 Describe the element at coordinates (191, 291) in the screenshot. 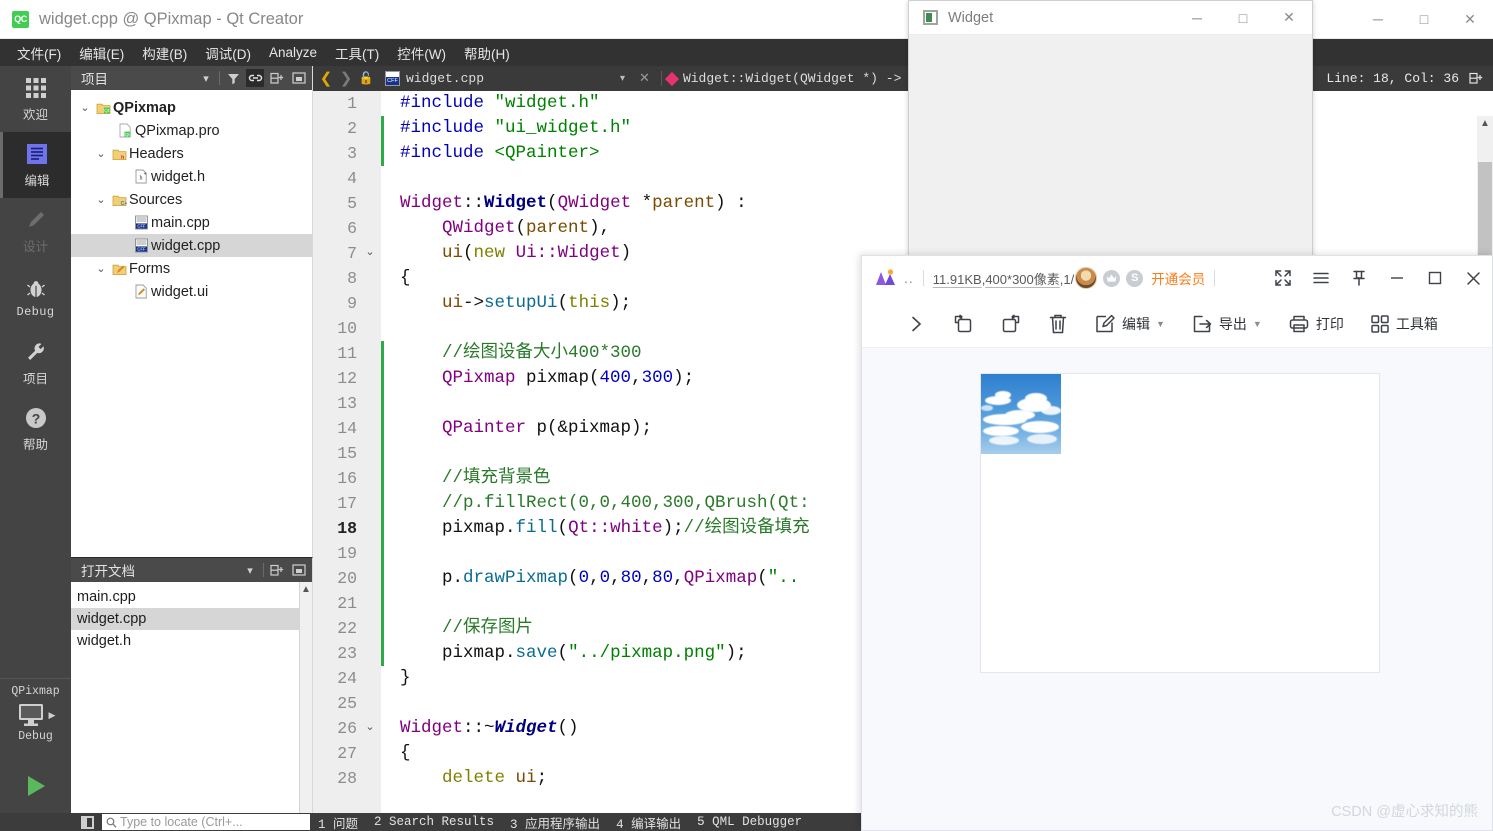

I see `tree-item-widget-ui: widget.ui` at that location.